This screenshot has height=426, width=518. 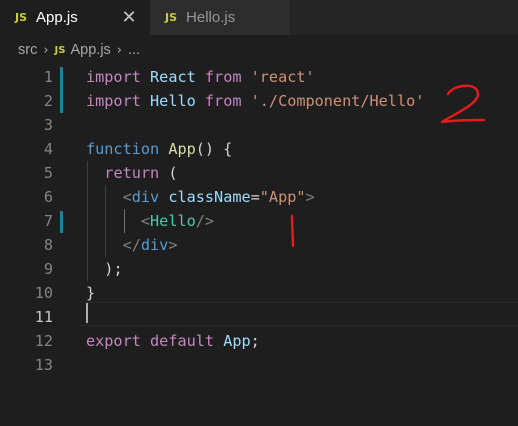 What do you see at coordinates (43, 365) in the screenshot?
I see `line-number: 13` at bounding box center [43, 365].